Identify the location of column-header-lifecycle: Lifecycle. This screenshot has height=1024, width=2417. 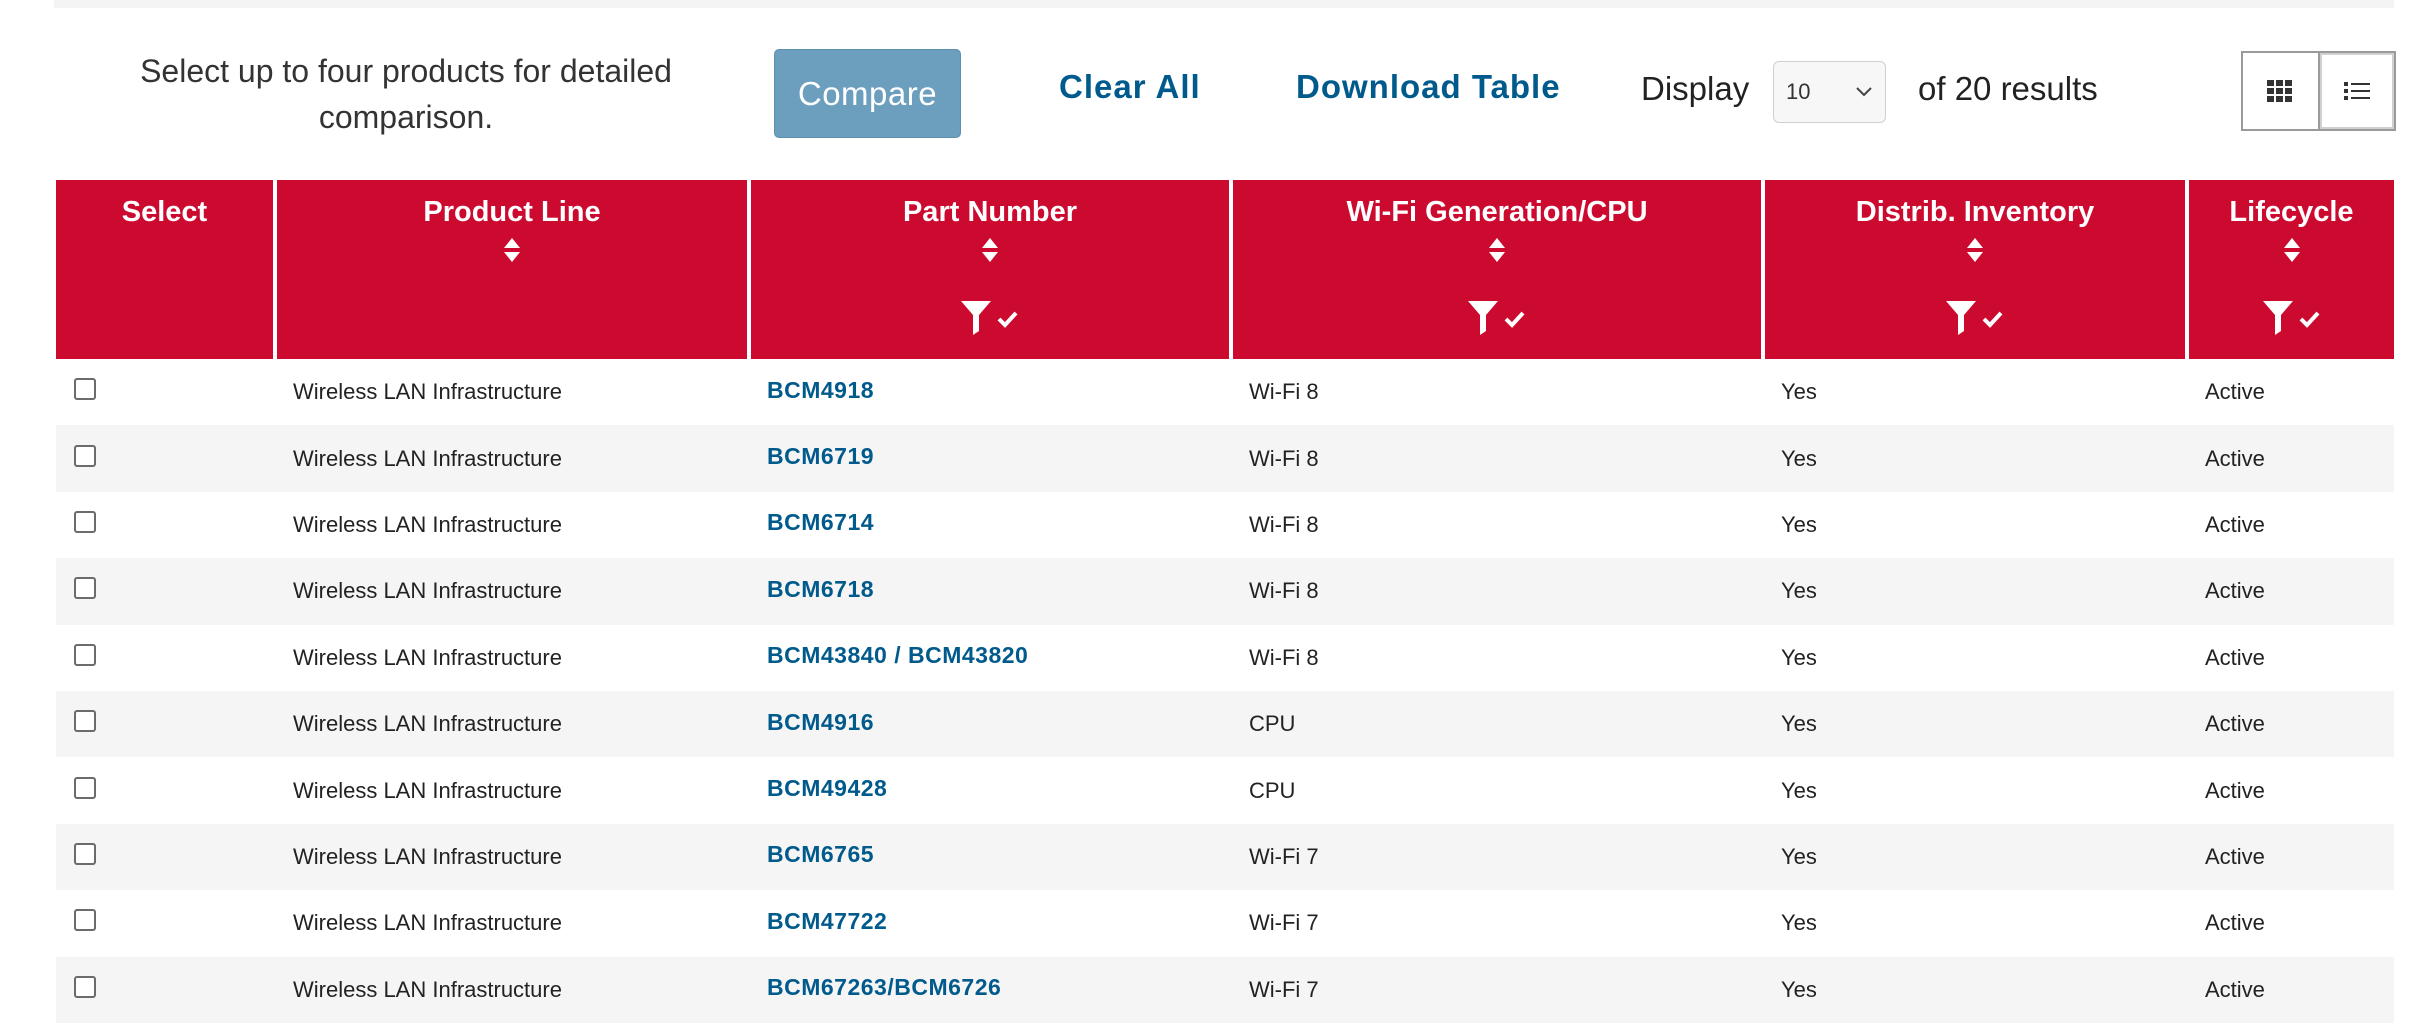
(2291, 269).